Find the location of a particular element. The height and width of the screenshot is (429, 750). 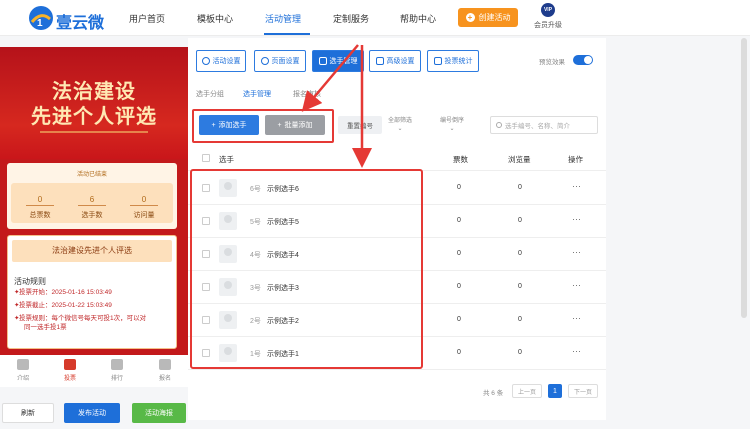

filter-label: 全部筛选 is located at coordinates (400, 121).